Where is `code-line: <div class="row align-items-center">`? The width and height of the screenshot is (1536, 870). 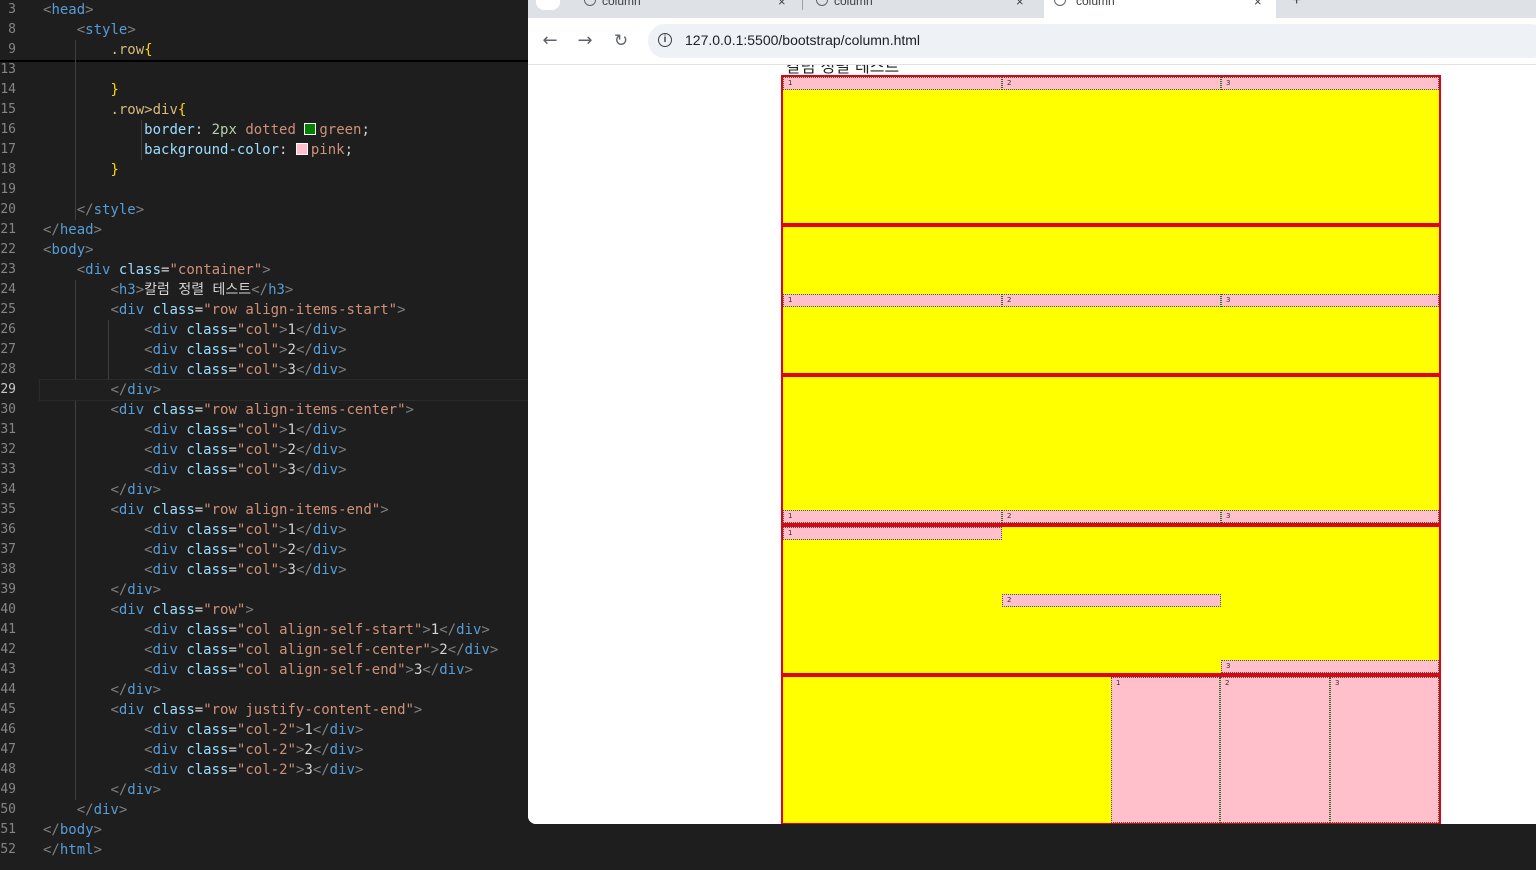
code-line: <div class="row align-items-center"> is located at coordinates (262, 410).